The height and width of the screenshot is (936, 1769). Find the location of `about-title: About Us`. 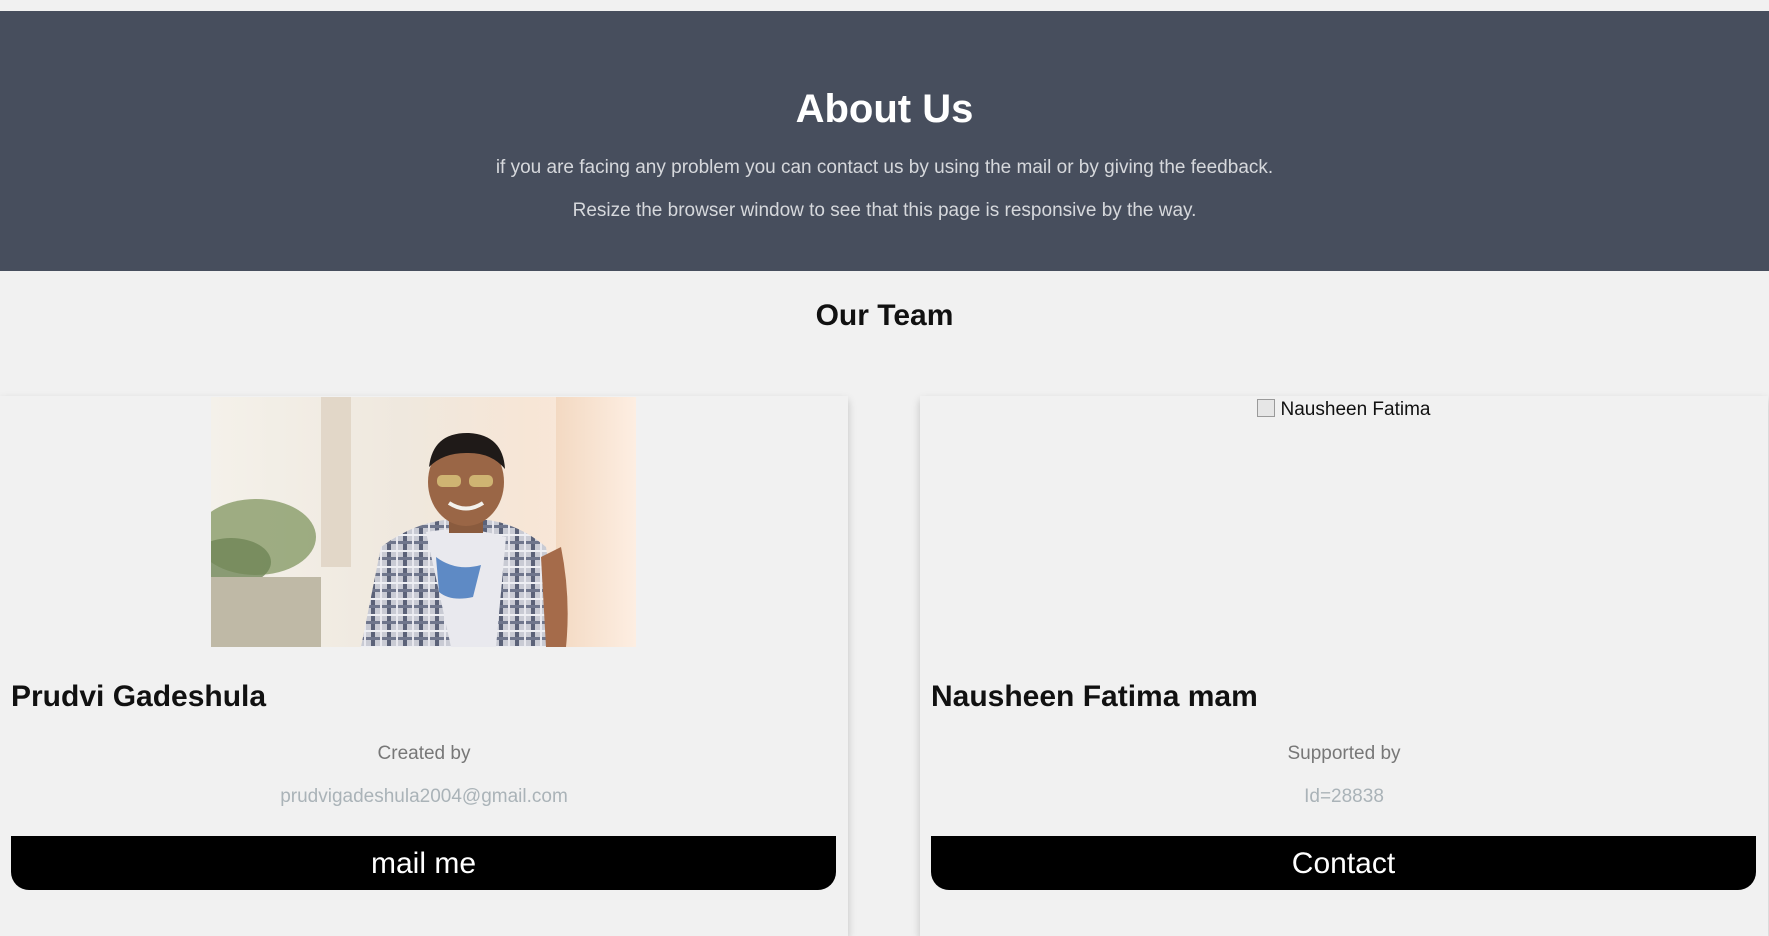

about-title: About Us is located at coordinates (884, 109).